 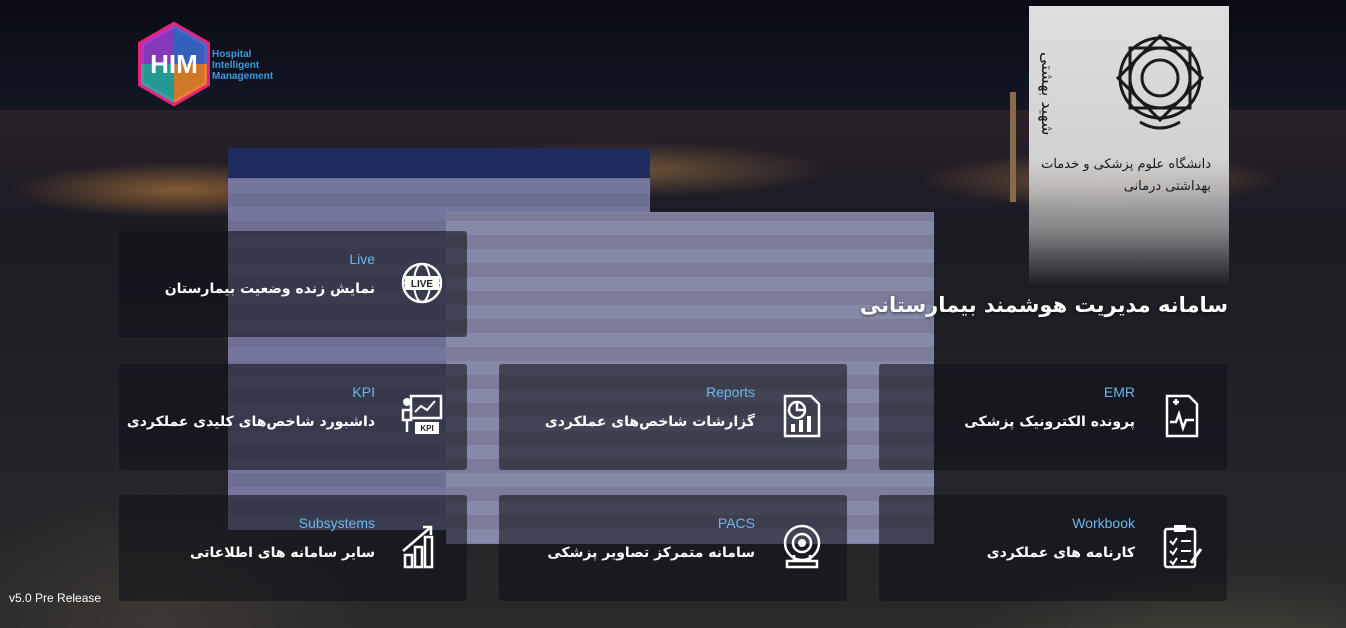 What do you see at coordinates (422, 547) in the screenshot?
I see `growth-bars-icon` at bounding box center [422, 547].